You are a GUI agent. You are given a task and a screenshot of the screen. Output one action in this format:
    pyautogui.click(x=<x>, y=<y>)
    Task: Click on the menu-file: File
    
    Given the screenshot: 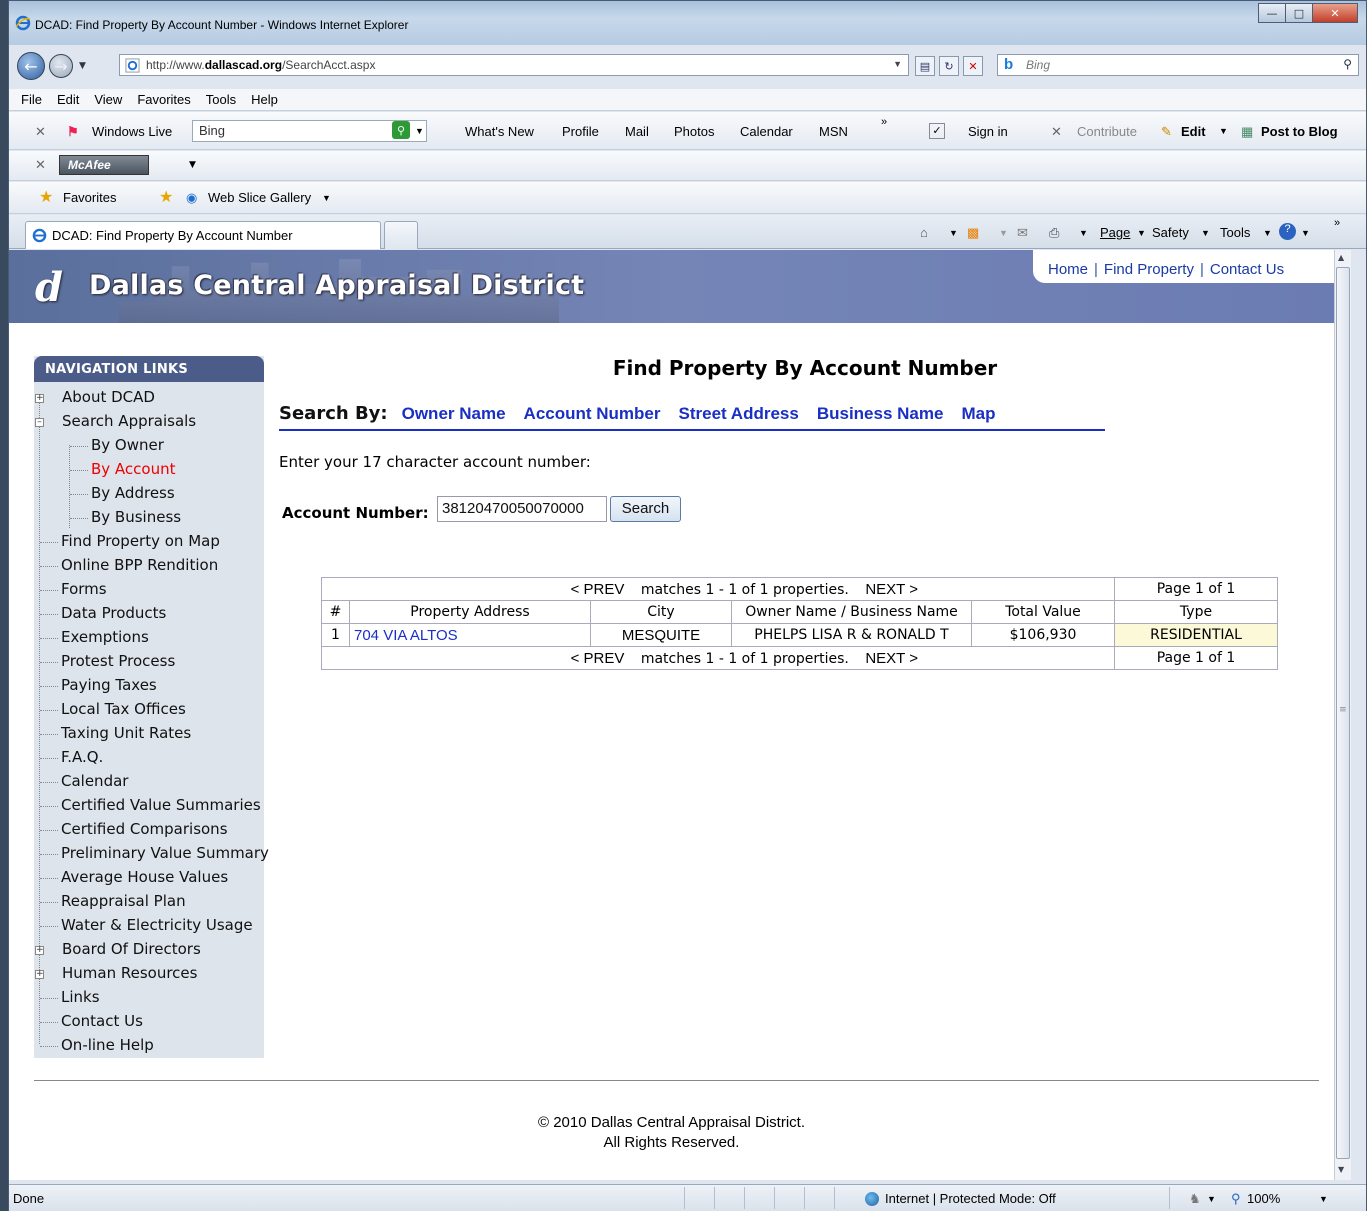 What is the action you would take?
    pyautogui.click(x=31, y=99)
    